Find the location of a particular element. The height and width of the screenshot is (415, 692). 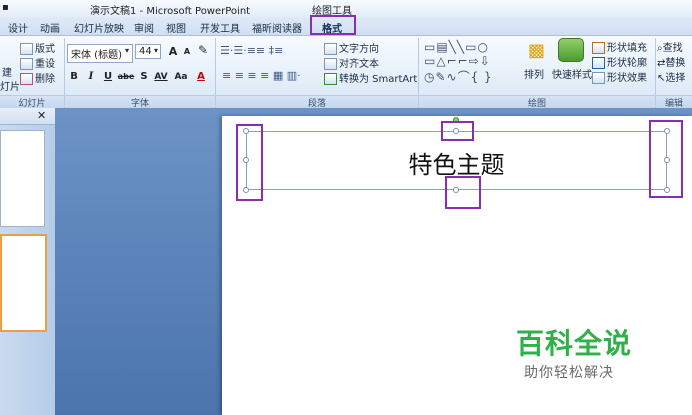

new-slide-label-2: 灯片 is located at coordinates (10, 85).